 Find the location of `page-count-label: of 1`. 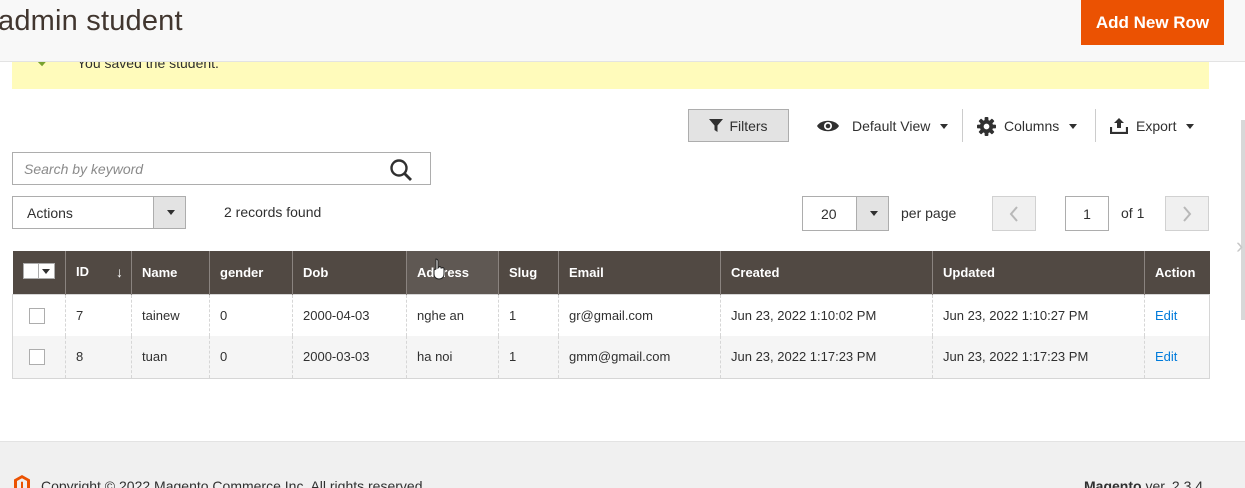

page-count-label: of 1 is located at coordinates (1133, 213).